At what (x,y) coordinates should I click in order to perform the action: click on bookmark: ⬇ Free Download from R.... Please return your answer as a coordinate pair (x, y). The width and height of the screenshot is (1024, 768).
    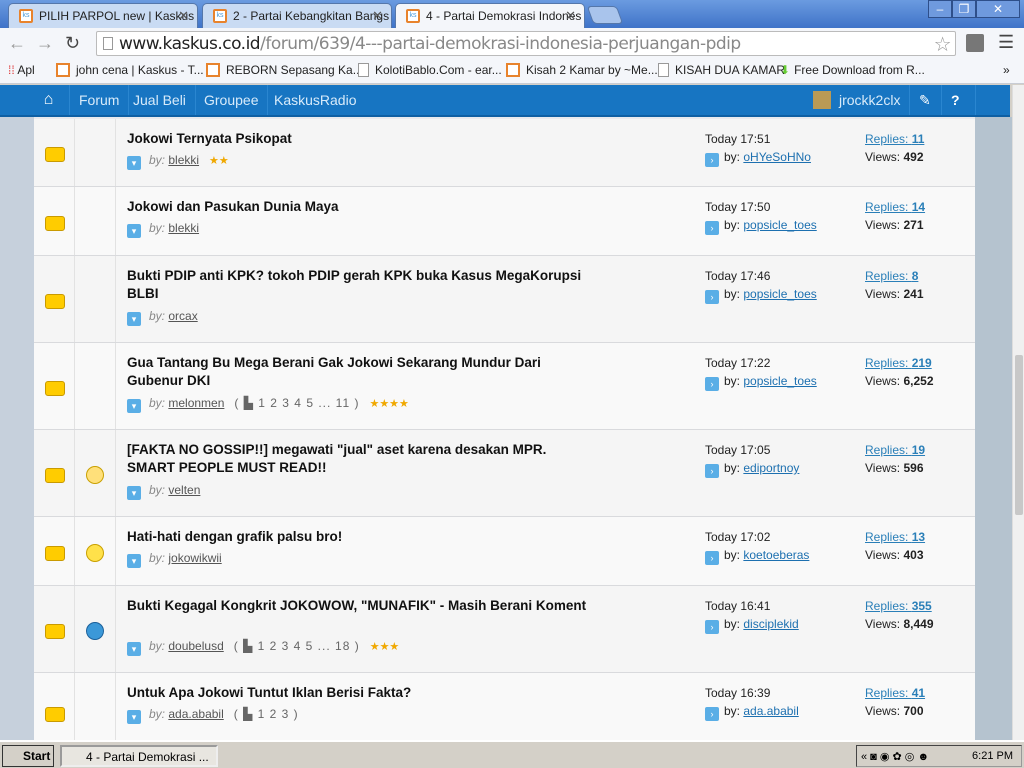
    Looking at the image, I should click on (852, 70).